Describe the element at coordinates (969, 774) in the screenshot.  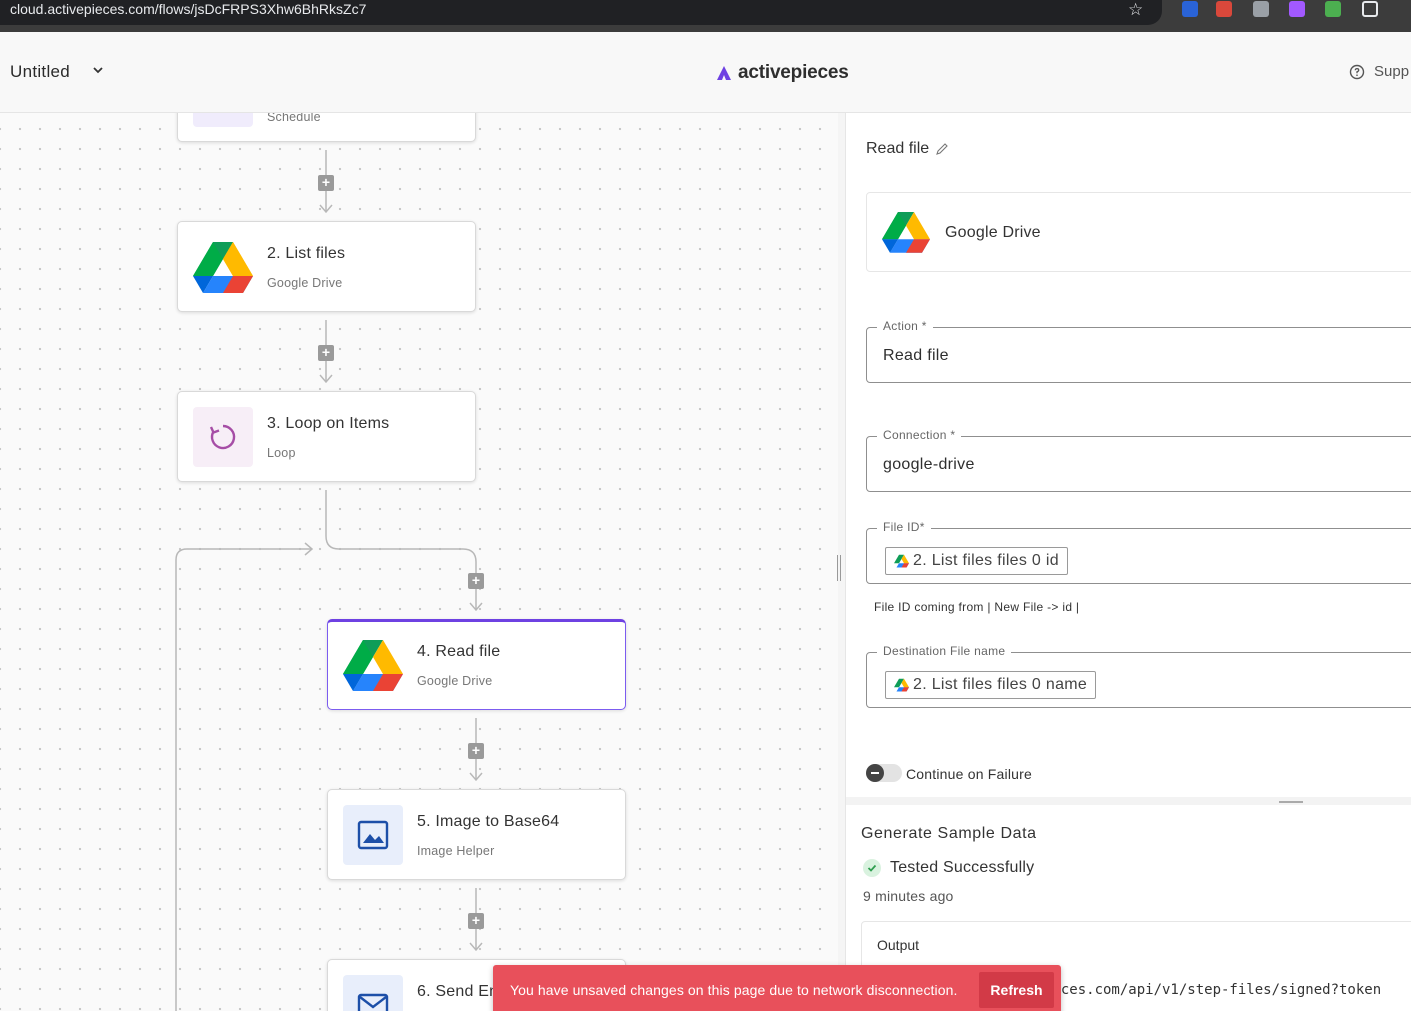
I see `continue-on-failure-label: Continue on Failure` at that location.